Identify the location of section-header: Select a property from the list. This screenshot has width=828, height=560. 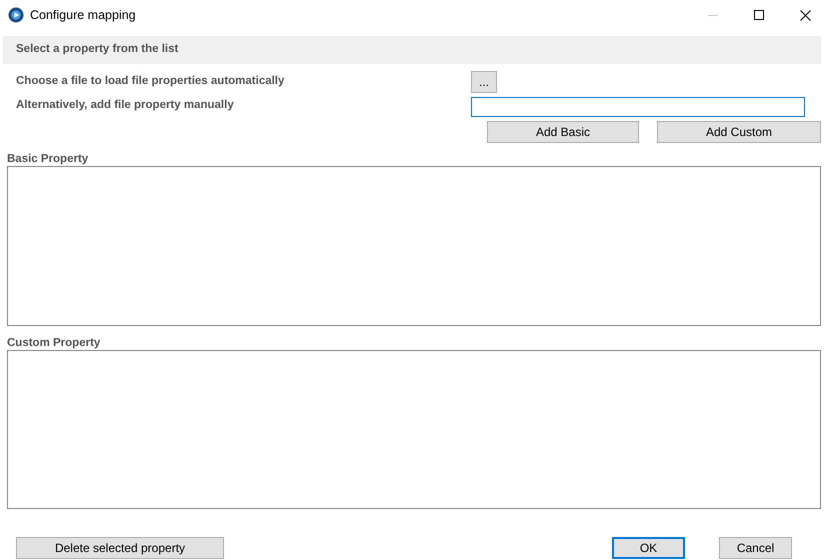
(97, 50).